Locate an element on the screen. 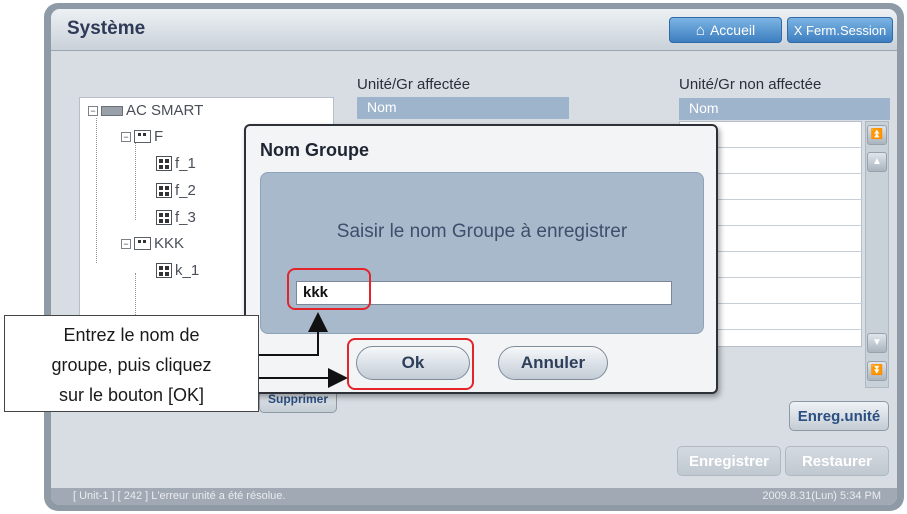 This screenshot has width=907, height=514. status-time: 2009.8.31(Lun) 5:34 PM is located at coordinates (821, 496).